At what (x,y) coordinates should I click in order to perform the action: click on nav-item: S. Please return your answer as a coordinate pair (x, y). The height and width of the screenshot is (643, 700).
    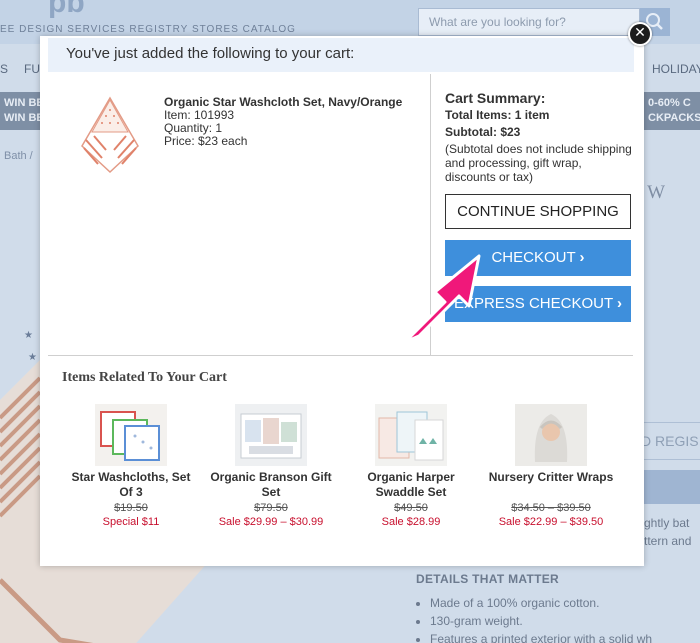
    Looking at the image, I should click on (4, 69).